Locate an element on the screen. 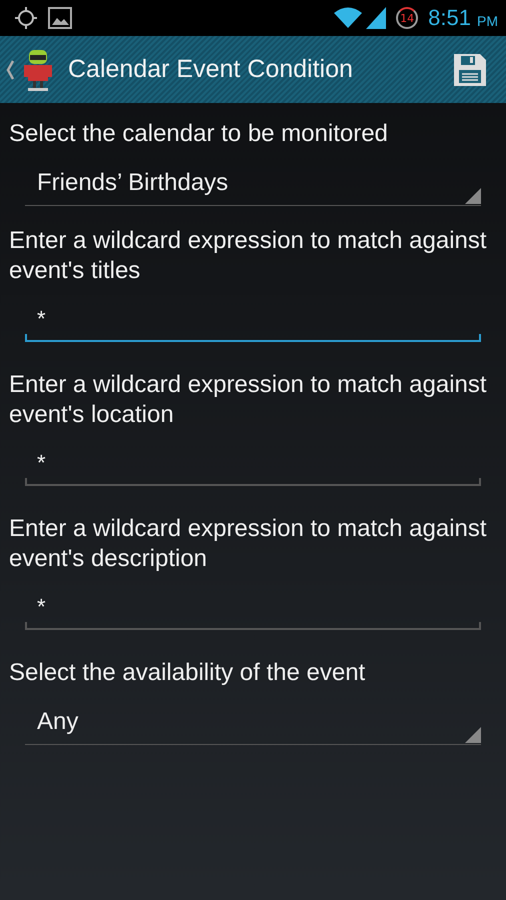 The image size is (506, 900). notification-badge: 14 is located at coordinates (407, 18).